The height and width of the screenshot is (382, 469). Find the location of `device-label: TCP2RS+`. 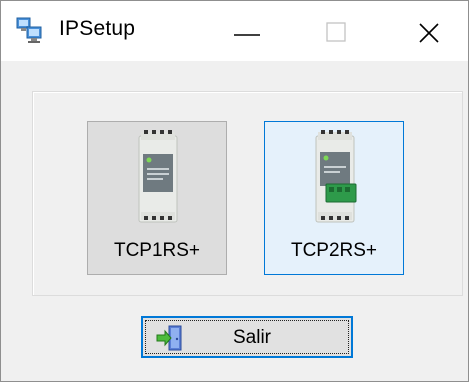

device-label: TCP2RS+ is located at coordinates (334, 250).